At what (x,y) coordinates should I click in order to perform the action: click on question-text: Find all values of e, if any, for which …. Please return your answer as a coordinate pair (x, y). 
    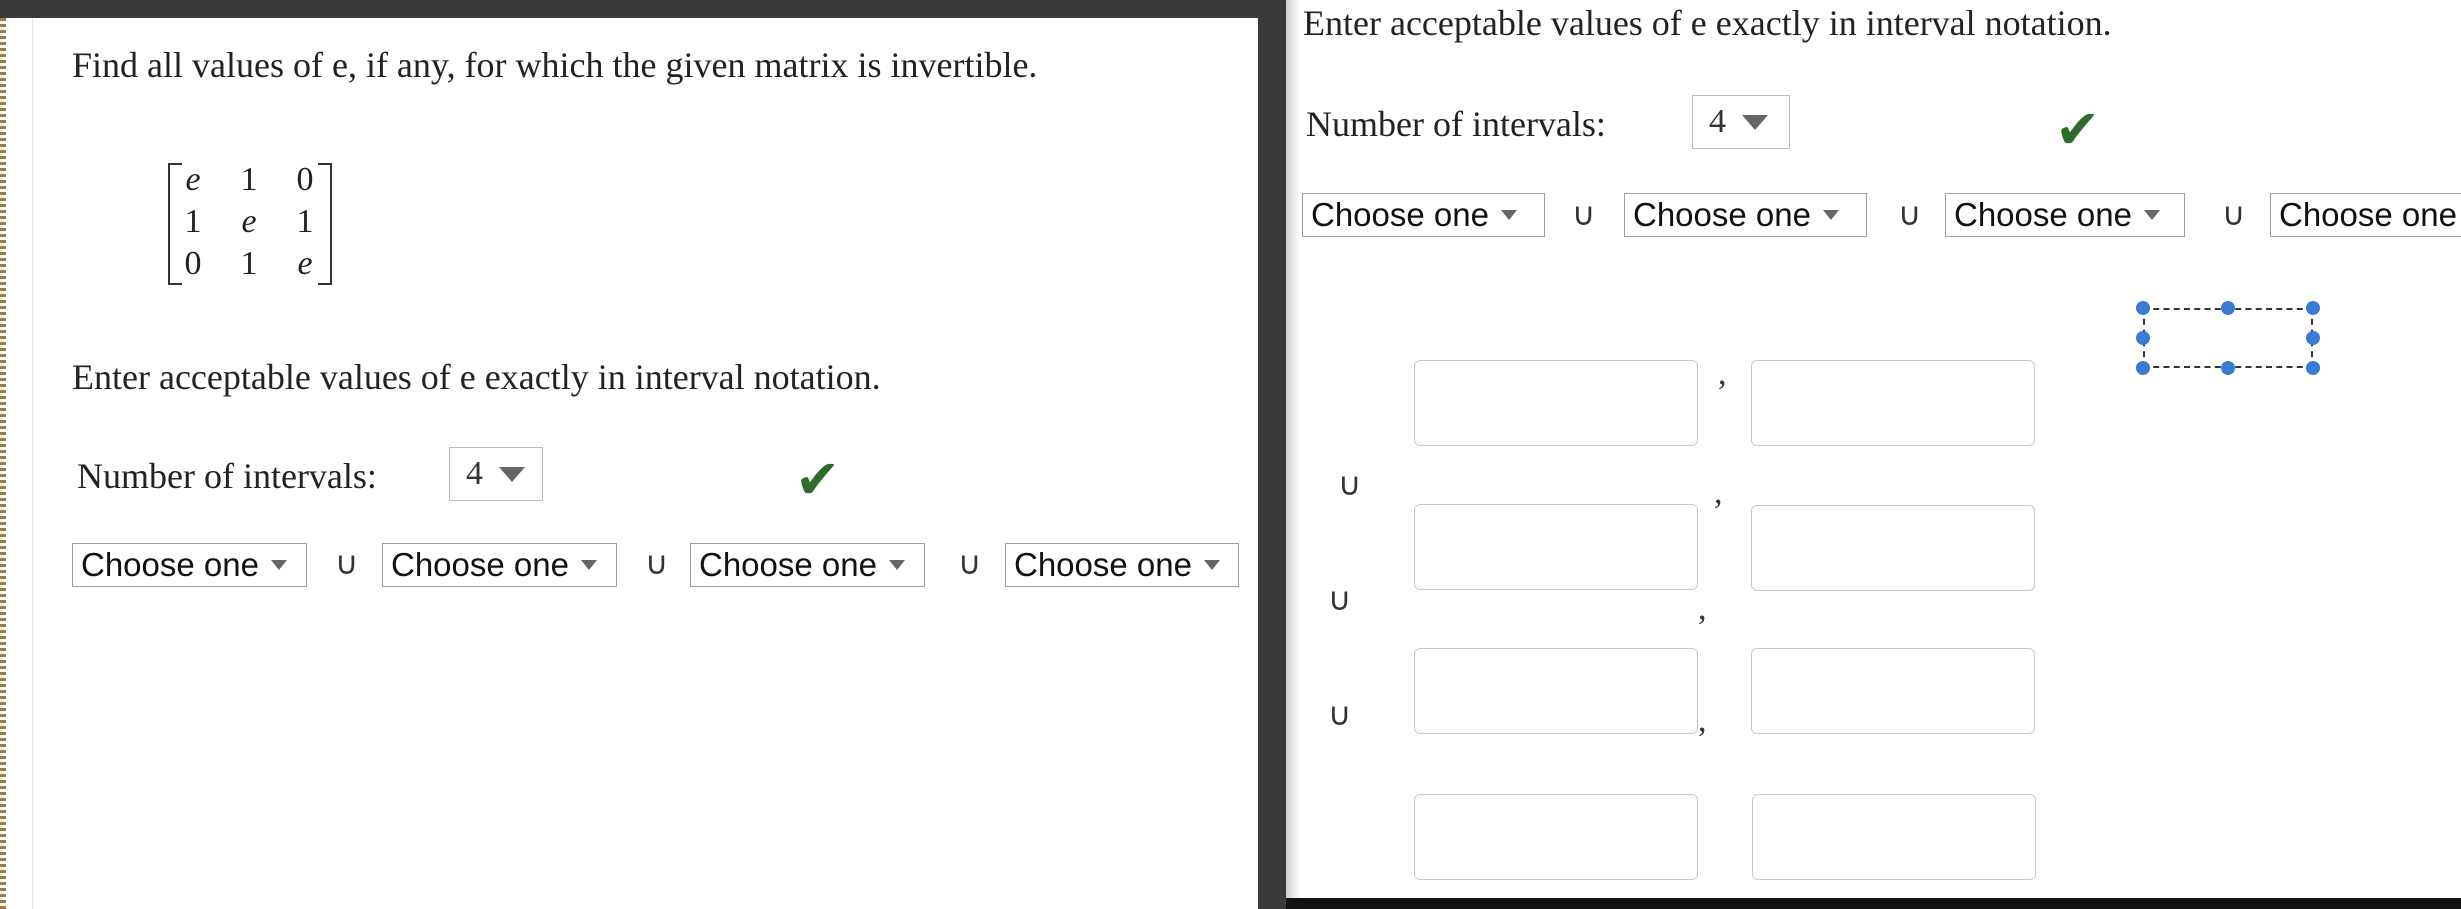
    Looking at the image, I should click on (555, 65).